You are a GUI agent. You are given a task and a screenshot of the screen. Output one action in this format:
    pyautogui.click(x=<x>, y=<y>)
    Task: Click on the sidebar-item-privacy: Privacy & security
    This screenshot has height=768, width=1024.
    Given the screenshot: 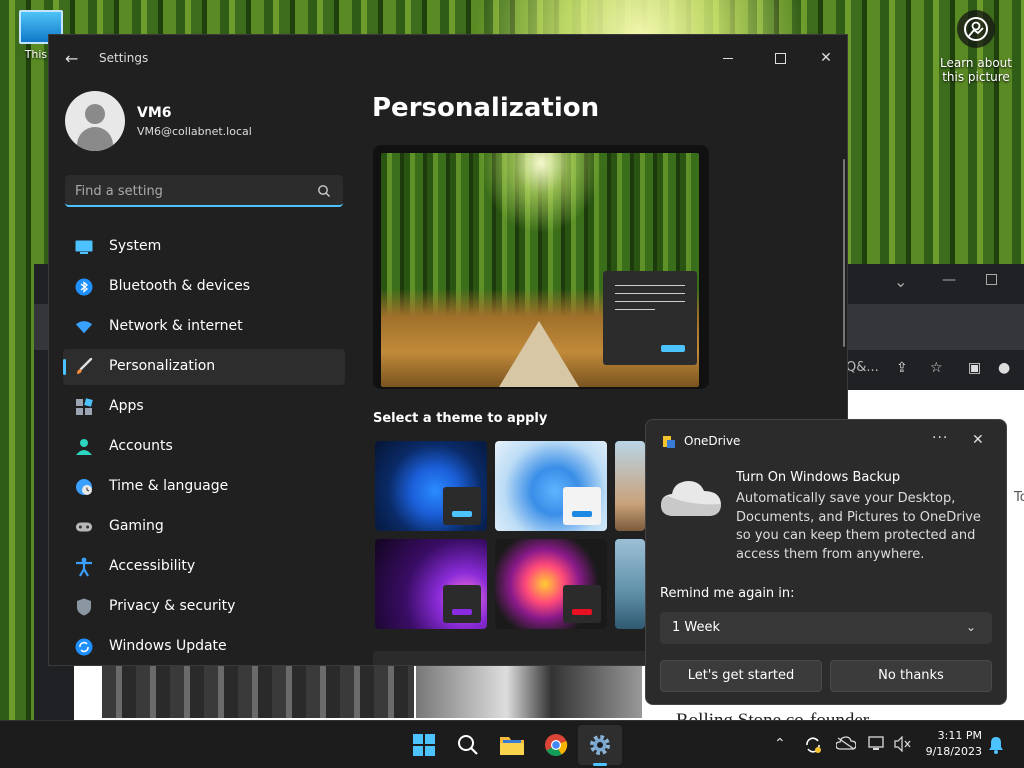 What is the action you would take?
    pyautogui.click(x=204, y=607)
    